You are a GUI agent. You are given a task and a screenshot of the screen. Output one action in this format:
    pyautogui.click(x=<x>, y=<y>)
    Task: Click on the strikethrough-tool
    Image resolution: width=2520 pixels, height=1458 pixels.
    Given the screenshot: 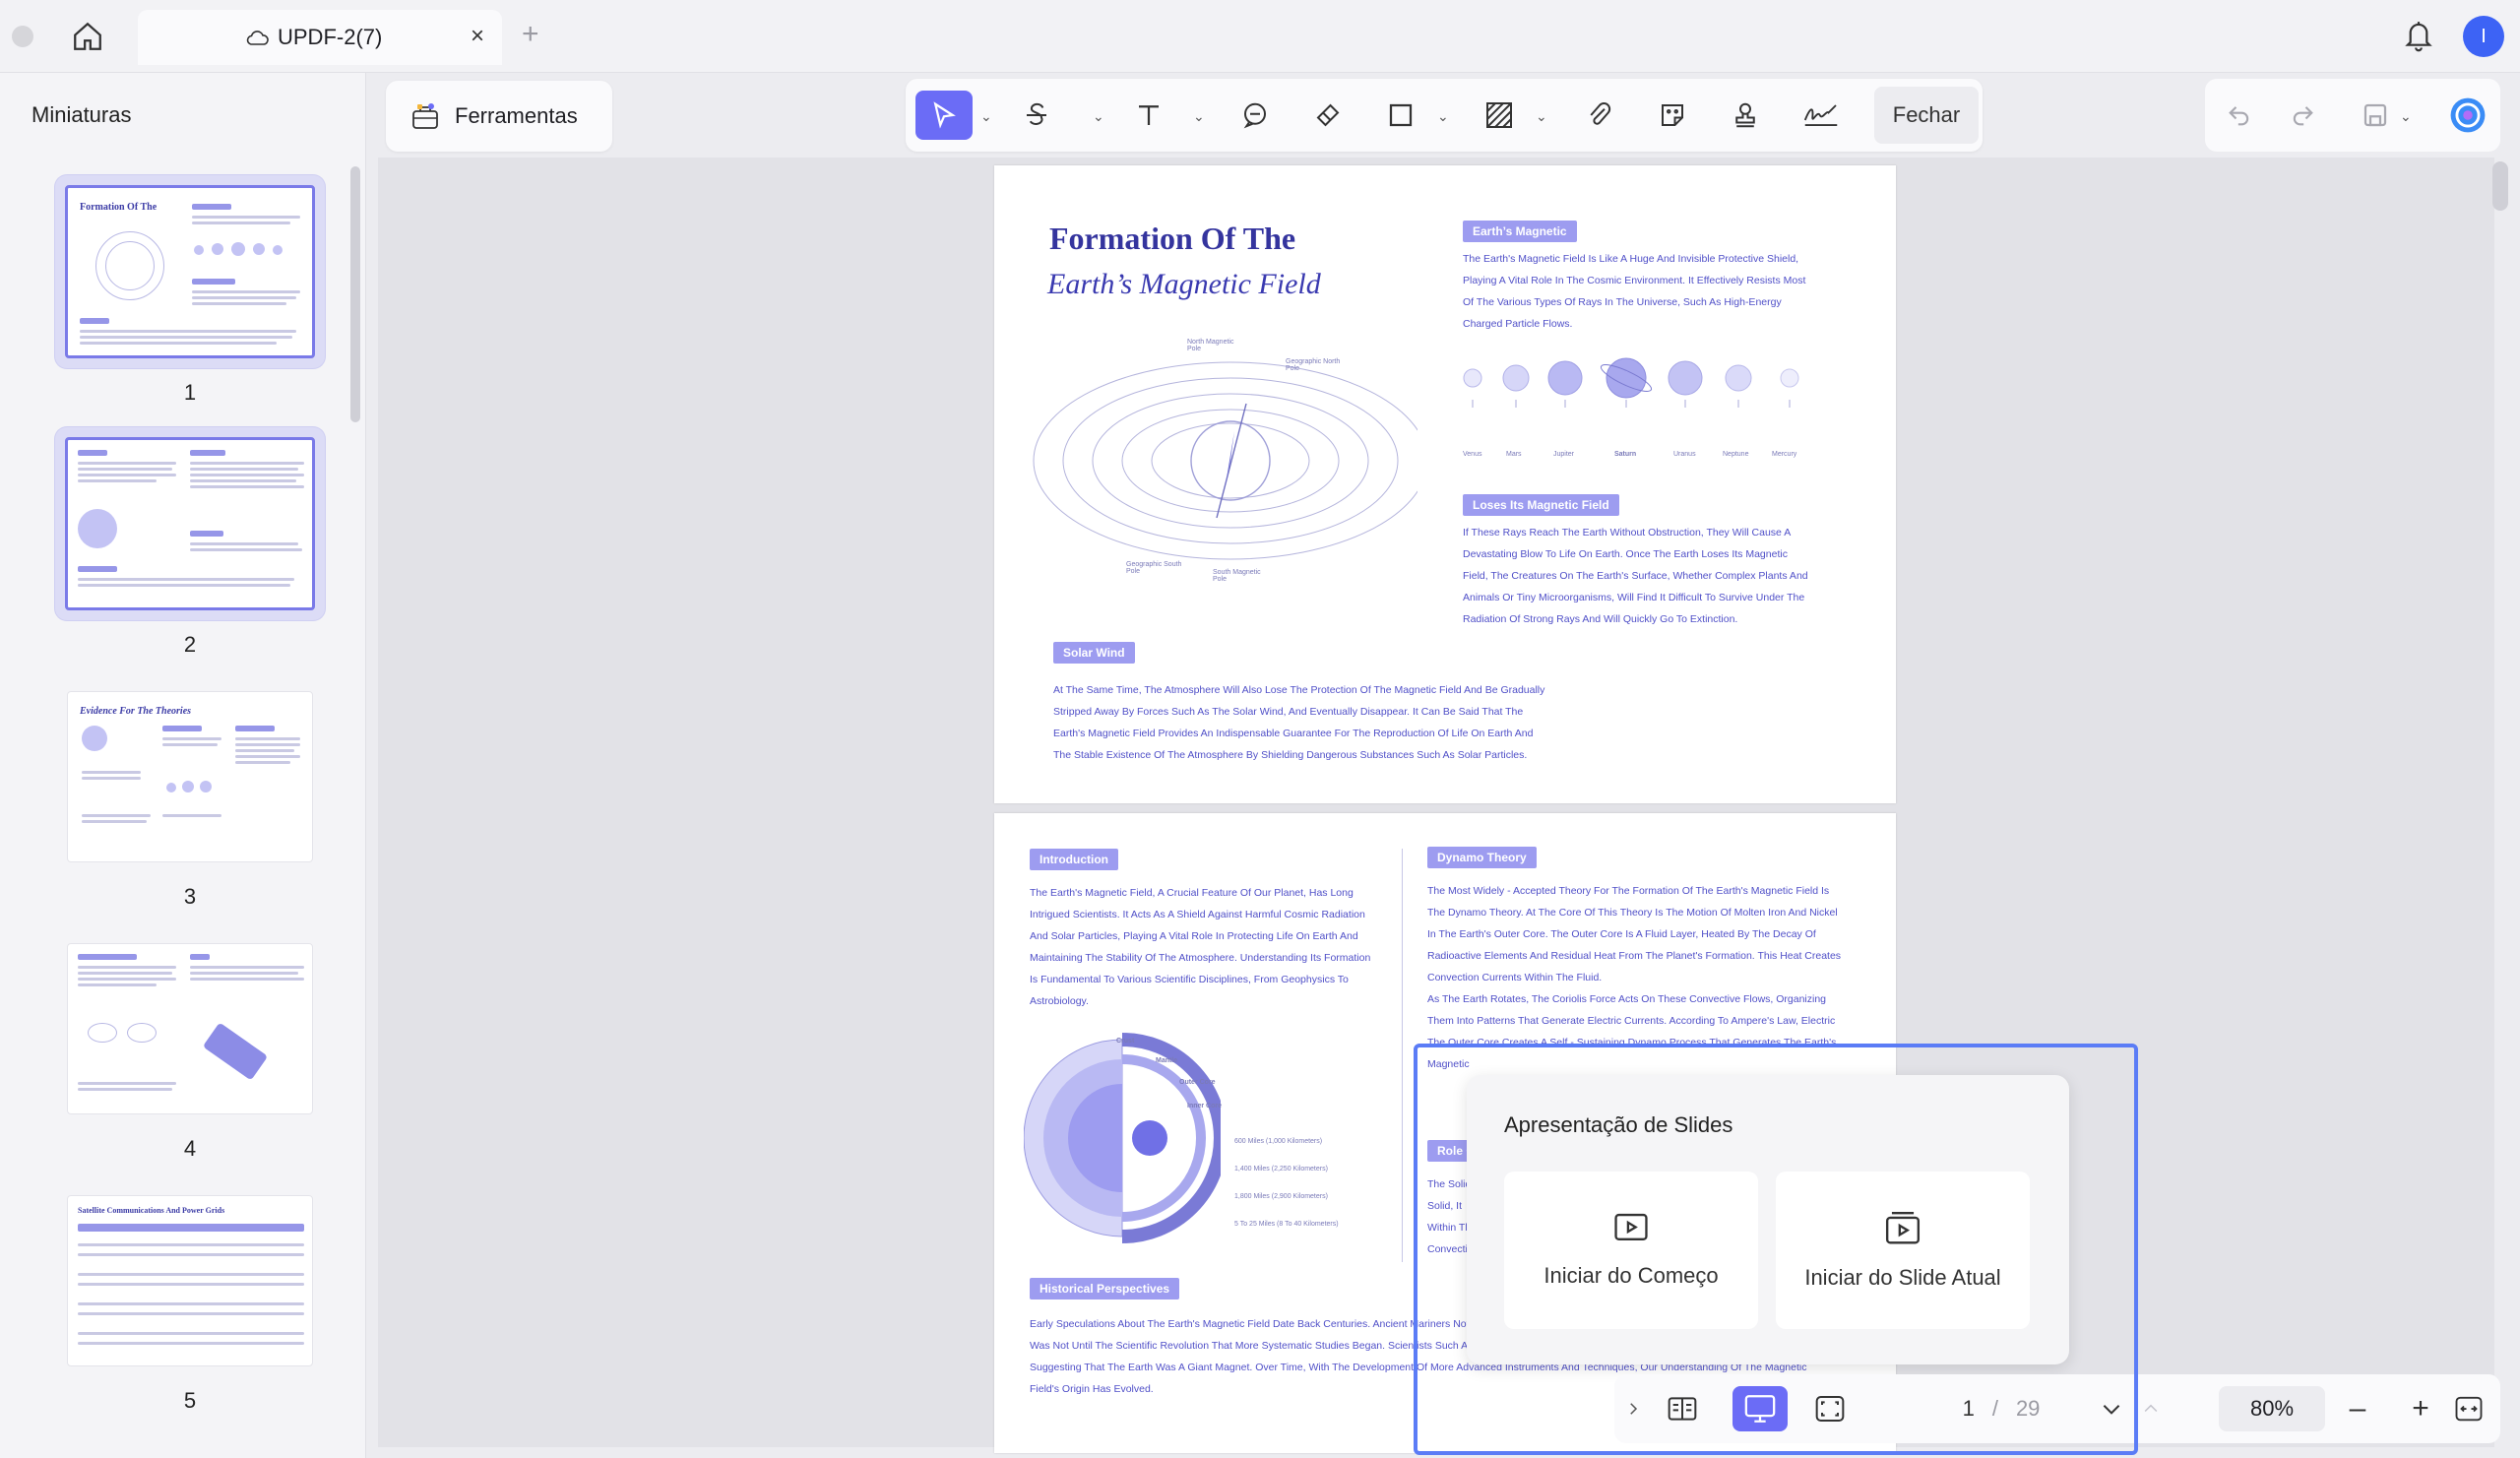 What is the action you would take?
    pyautogui.click(x=1036, y=115)
    